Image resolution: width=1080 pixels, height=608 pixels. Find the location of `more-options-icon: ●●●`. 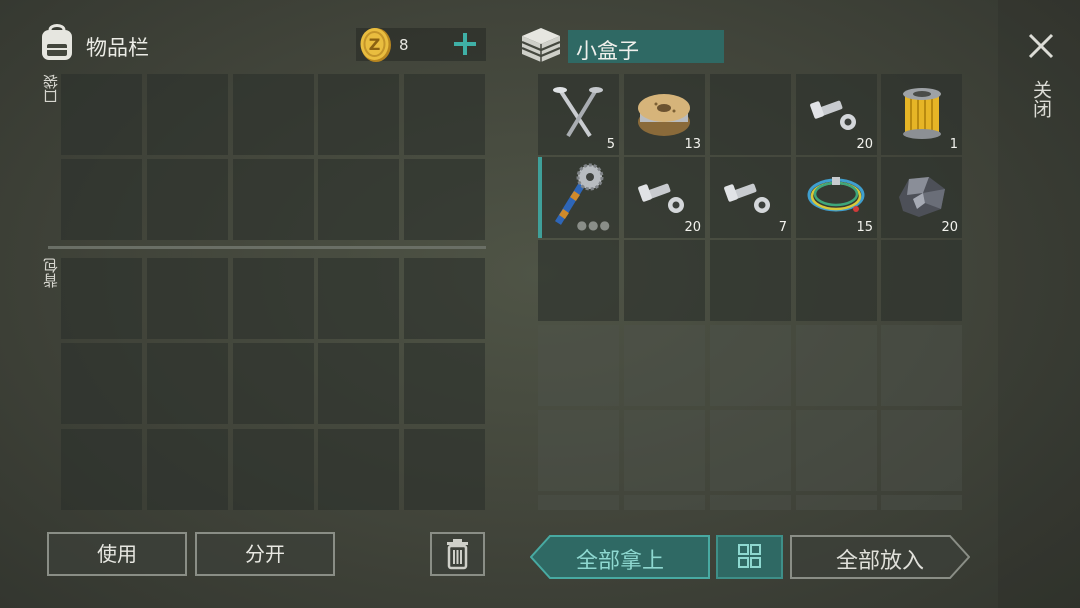

more-options-icon: ●●● is located at coordinates (594, 225).